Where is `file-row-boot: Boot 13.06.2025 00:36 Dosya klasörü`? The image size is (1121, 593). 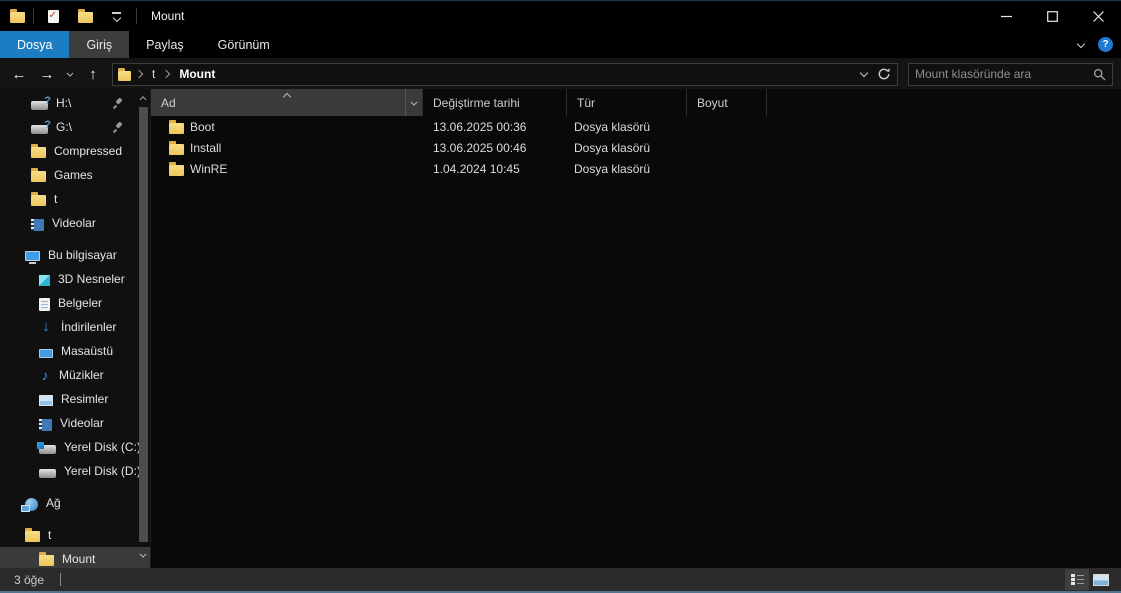 file-row-boot: Boot 13.06.2025 00:36 Dosya klasörü is located at coordinates (636, 126).